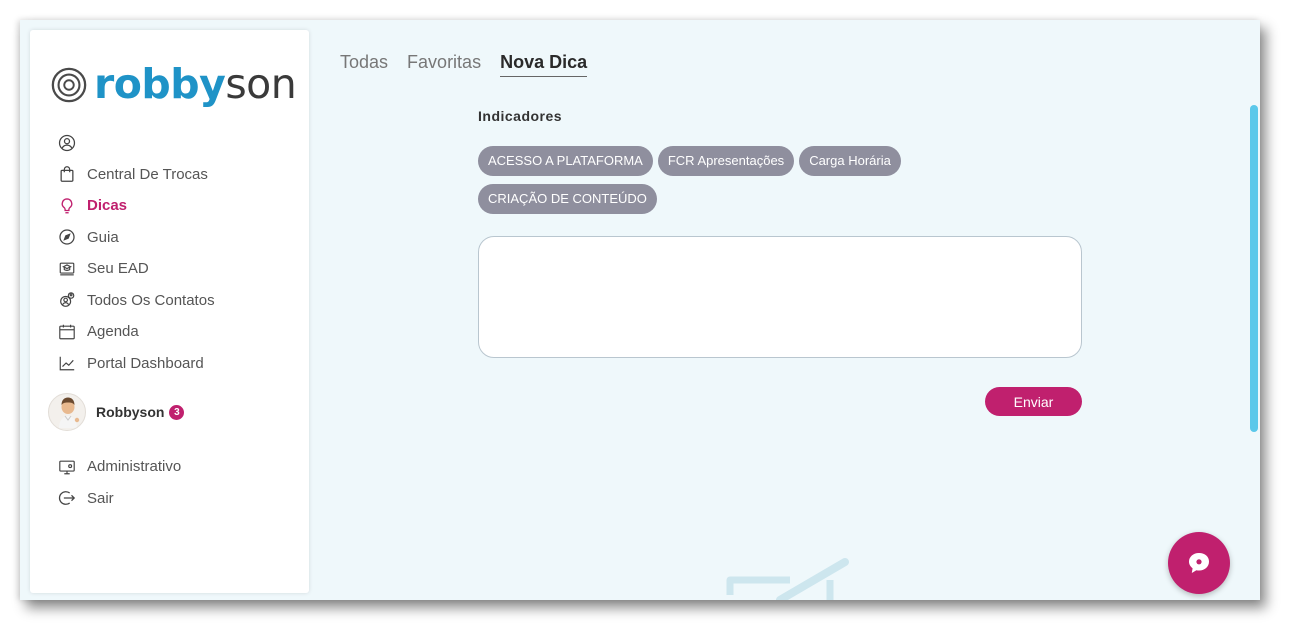 This screenshot has height=640, width=1300. I want to click on sidebar-item-guia: Guia, so click(180, 238).